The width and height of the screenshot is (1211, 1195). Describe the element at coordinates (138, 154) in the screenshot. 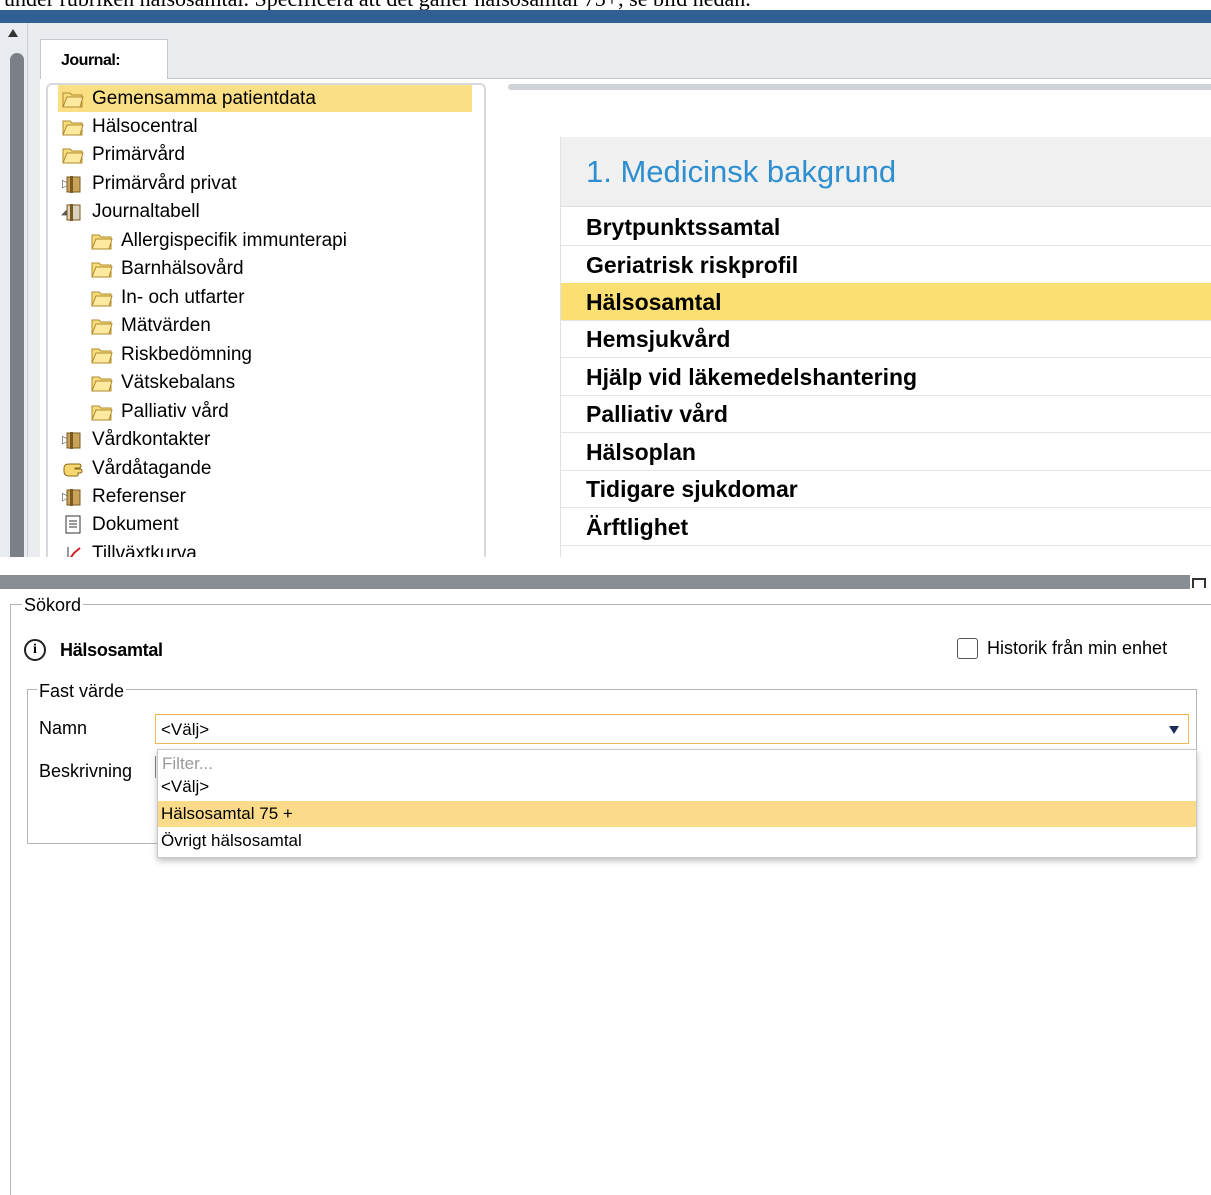

I see `tree-item-label: Primärvård` at that location.